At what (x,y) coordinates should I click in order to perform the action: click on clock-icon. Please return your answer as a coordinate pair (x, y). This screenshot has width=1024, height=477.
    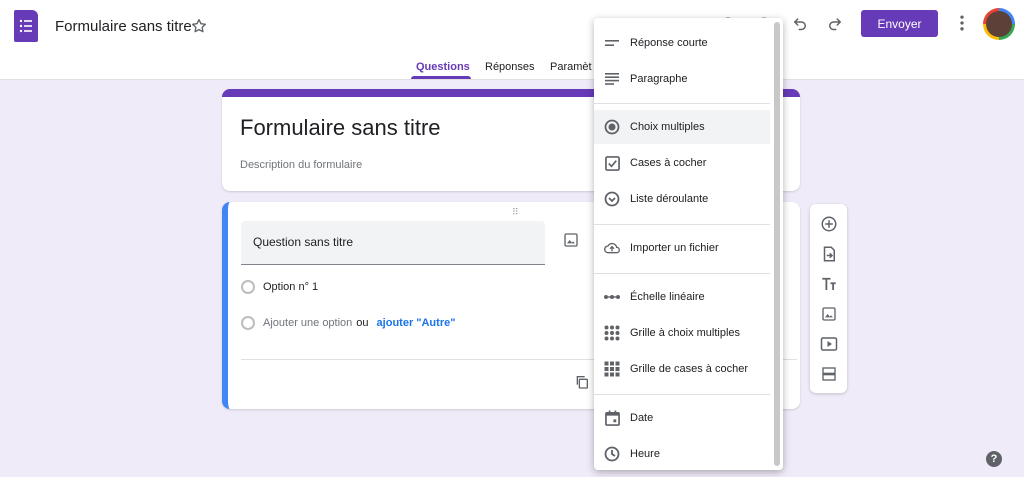
    Looking at the image, I should click on (612, 454).